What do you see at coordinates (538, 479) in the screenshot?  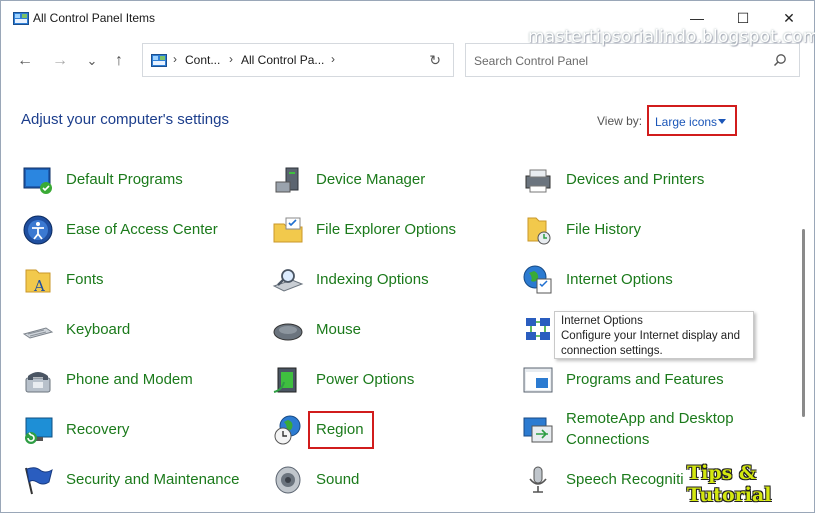 I see `microphone-icon` at bounding box center [538, 479].